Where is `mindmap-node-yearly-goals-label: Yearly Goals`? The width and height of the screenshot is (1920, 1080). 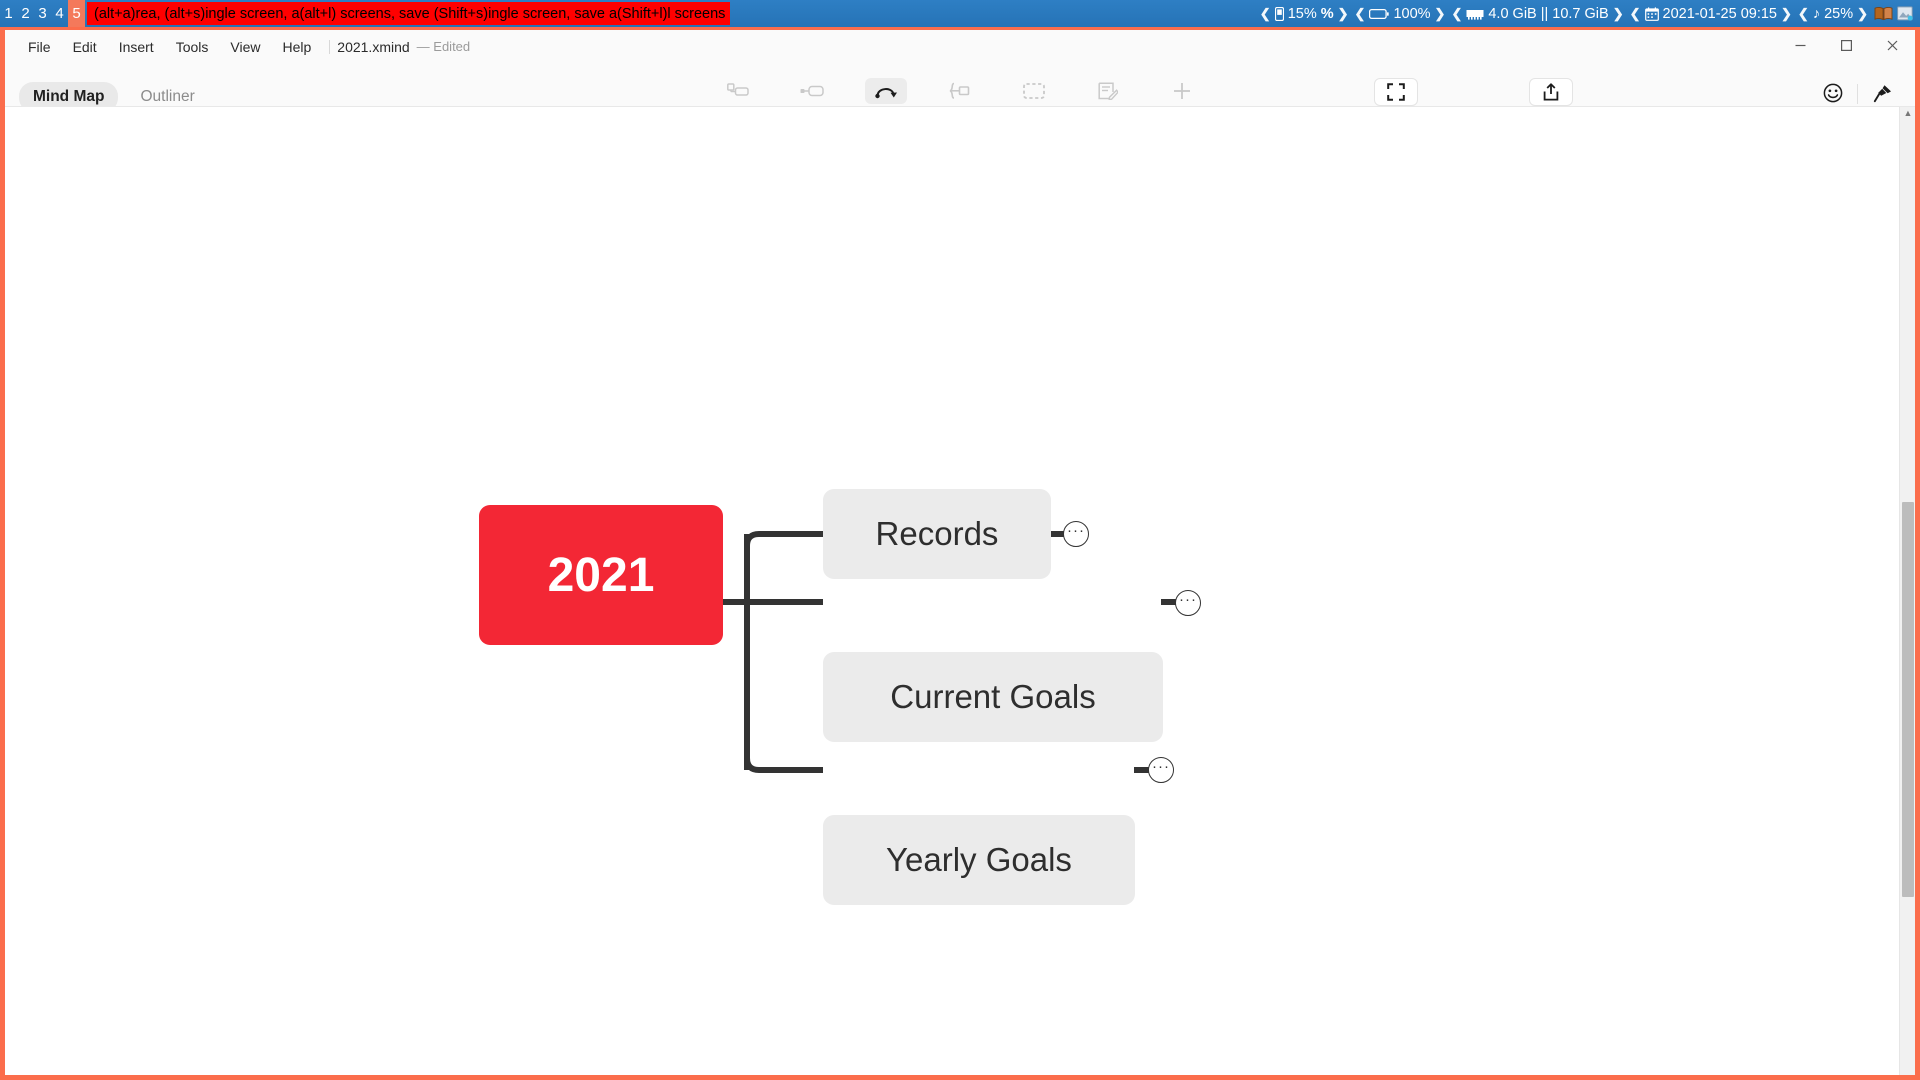
mindmap-node-yearly-goals-label: Yearly Goals is located at coordinates (979, 859).